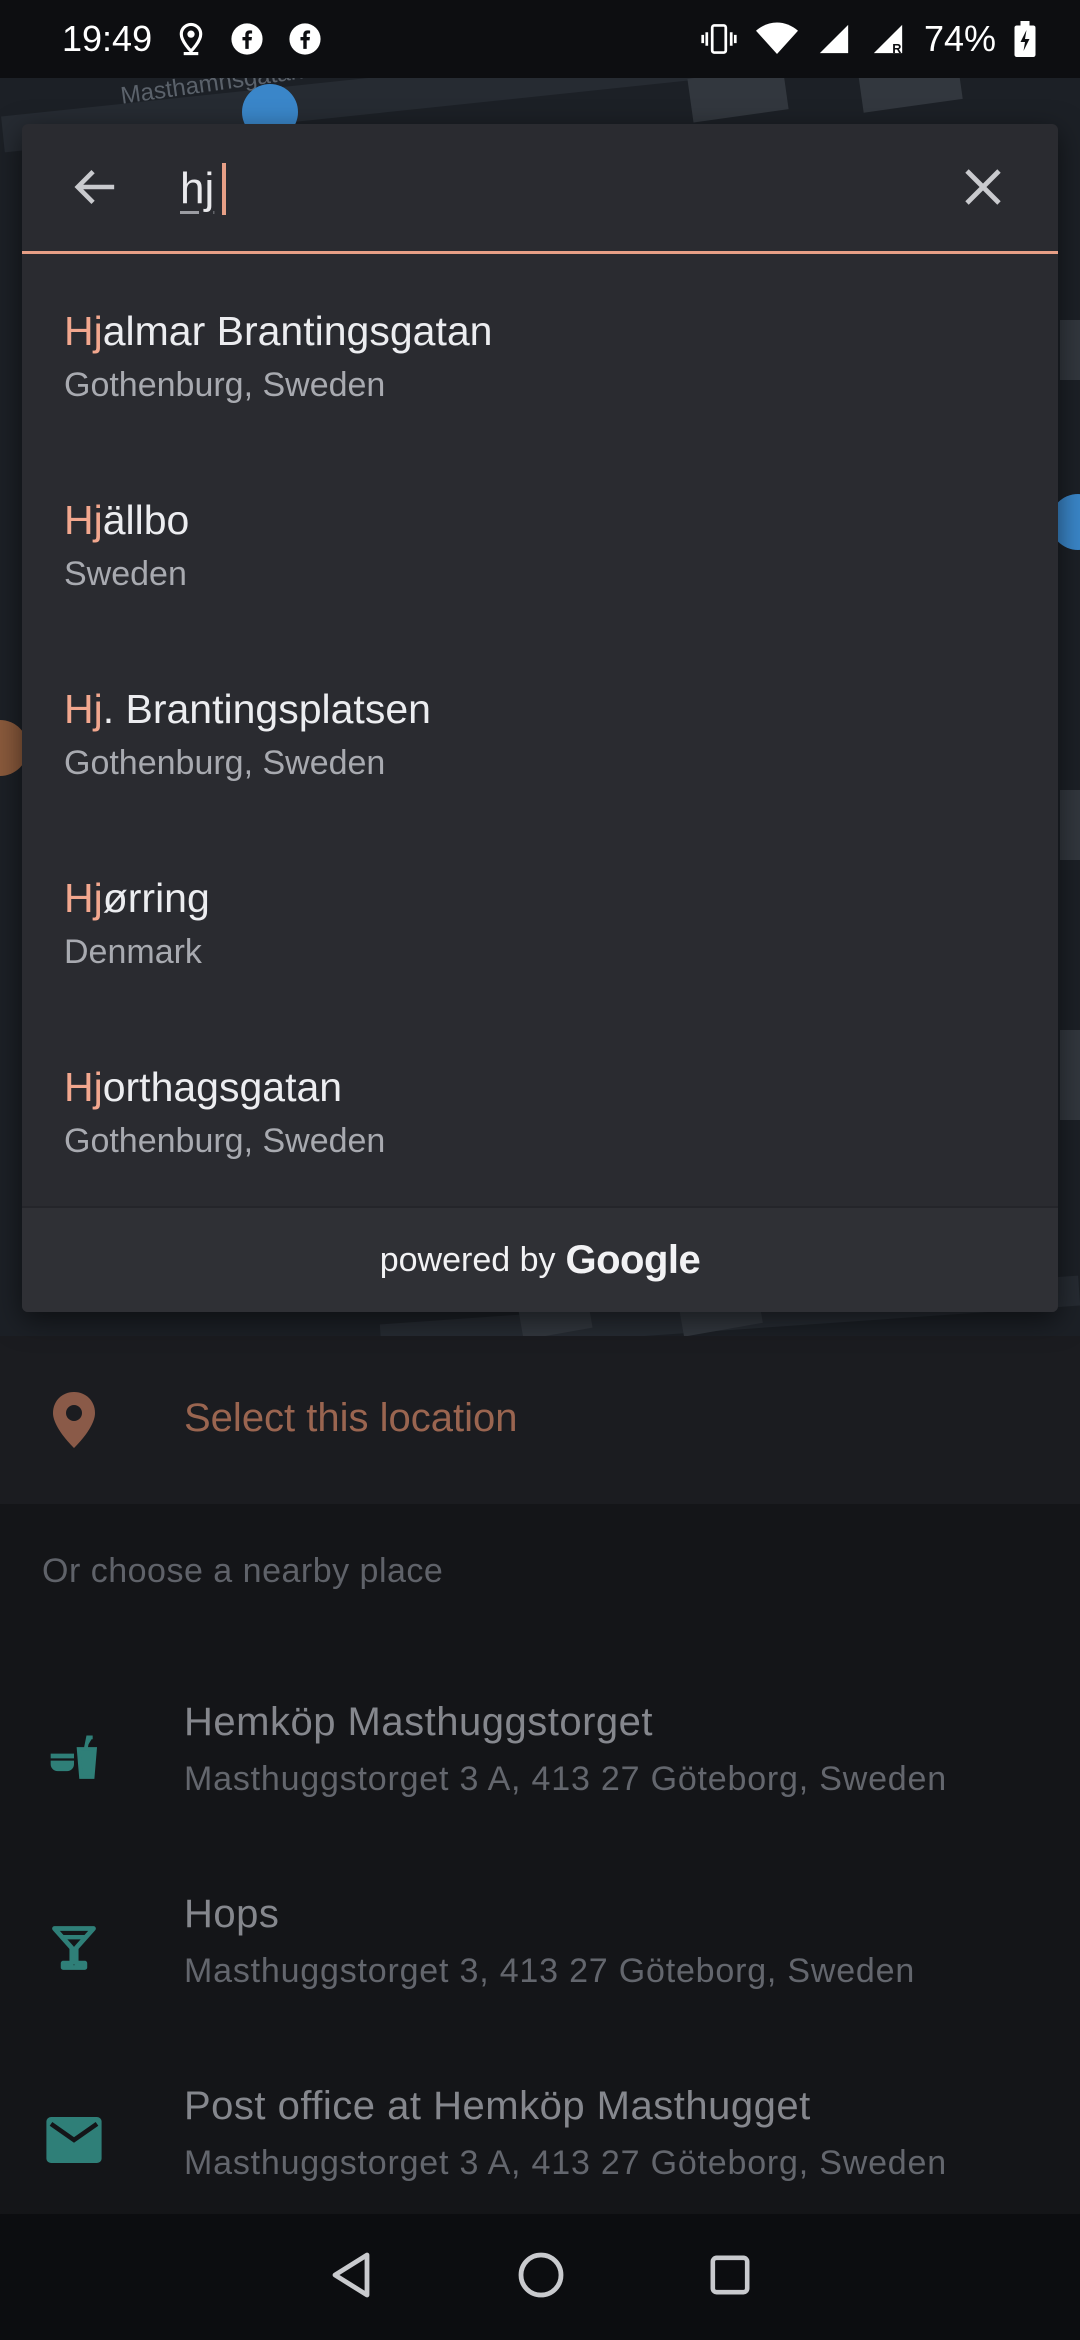 Image resolution: width=1080 pixels, height=2340 pixels. Describe the element at coordinates (633, 1259) in the screenshot. I see `google-logo: Google` at that location.